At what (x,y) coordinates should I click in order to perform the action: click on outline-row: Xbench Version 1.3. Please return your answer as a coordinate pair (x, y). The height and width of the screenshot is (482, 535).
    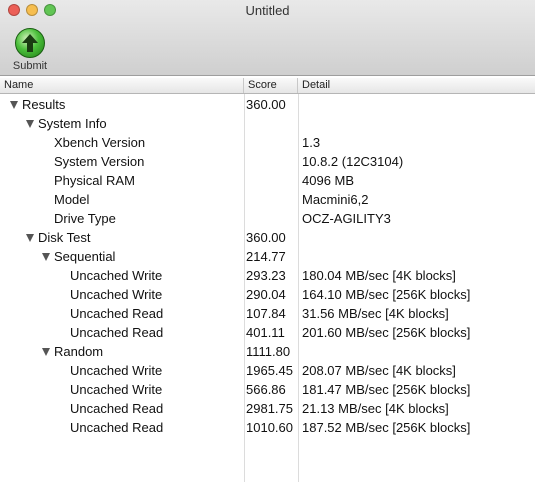
    Looking at the image, I should click on (267, 142).